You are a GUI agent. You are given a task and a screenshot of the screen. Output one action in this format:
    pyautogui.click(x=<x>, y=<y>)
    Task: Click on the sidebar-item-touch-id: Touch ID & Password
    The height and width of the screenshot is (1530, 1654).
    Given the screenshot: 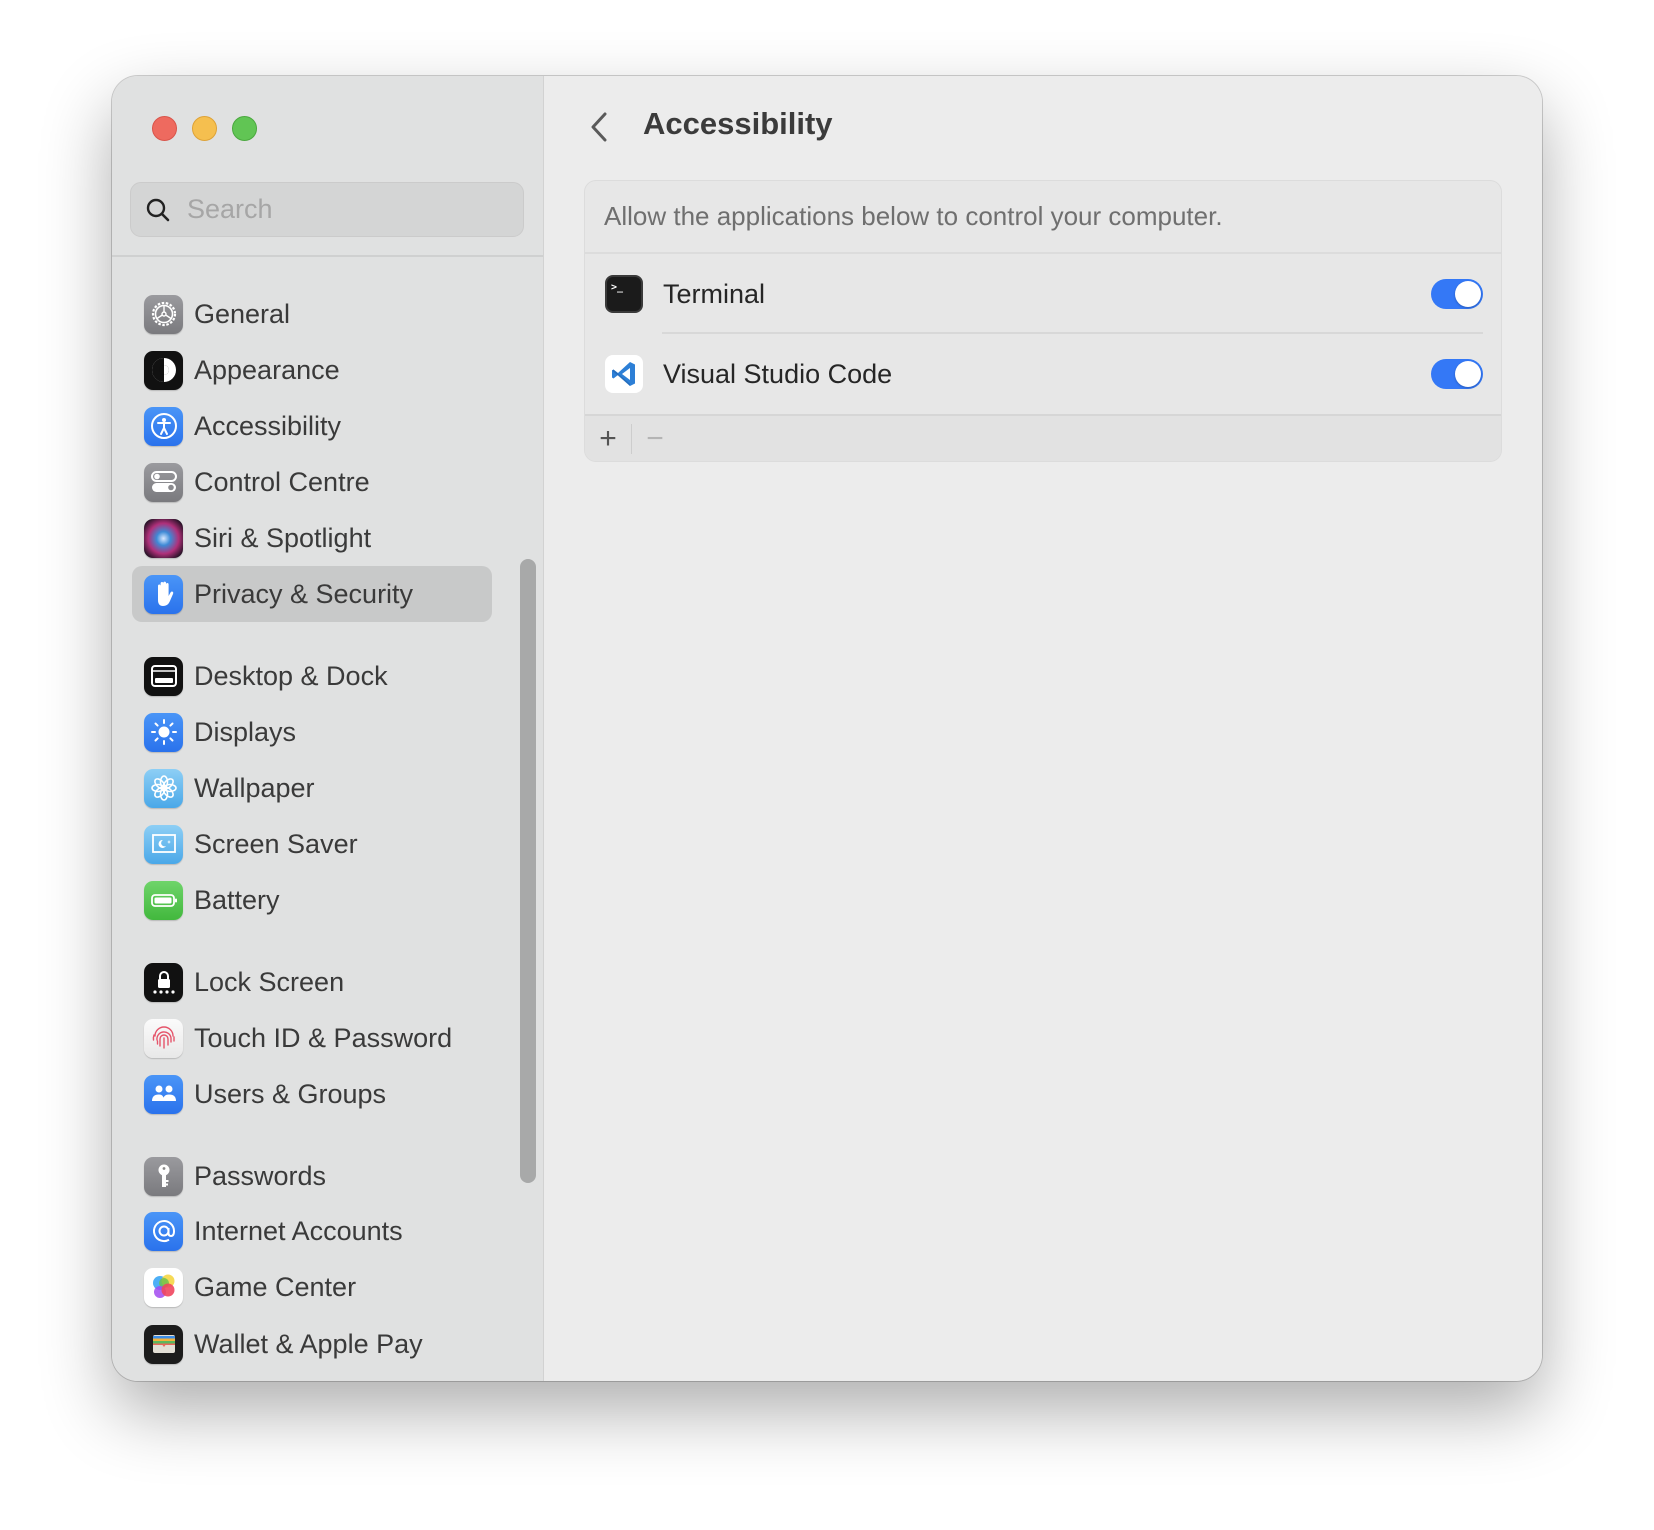 What is the action you would take?
    pyautogui.click(x=312, y=1038)
    